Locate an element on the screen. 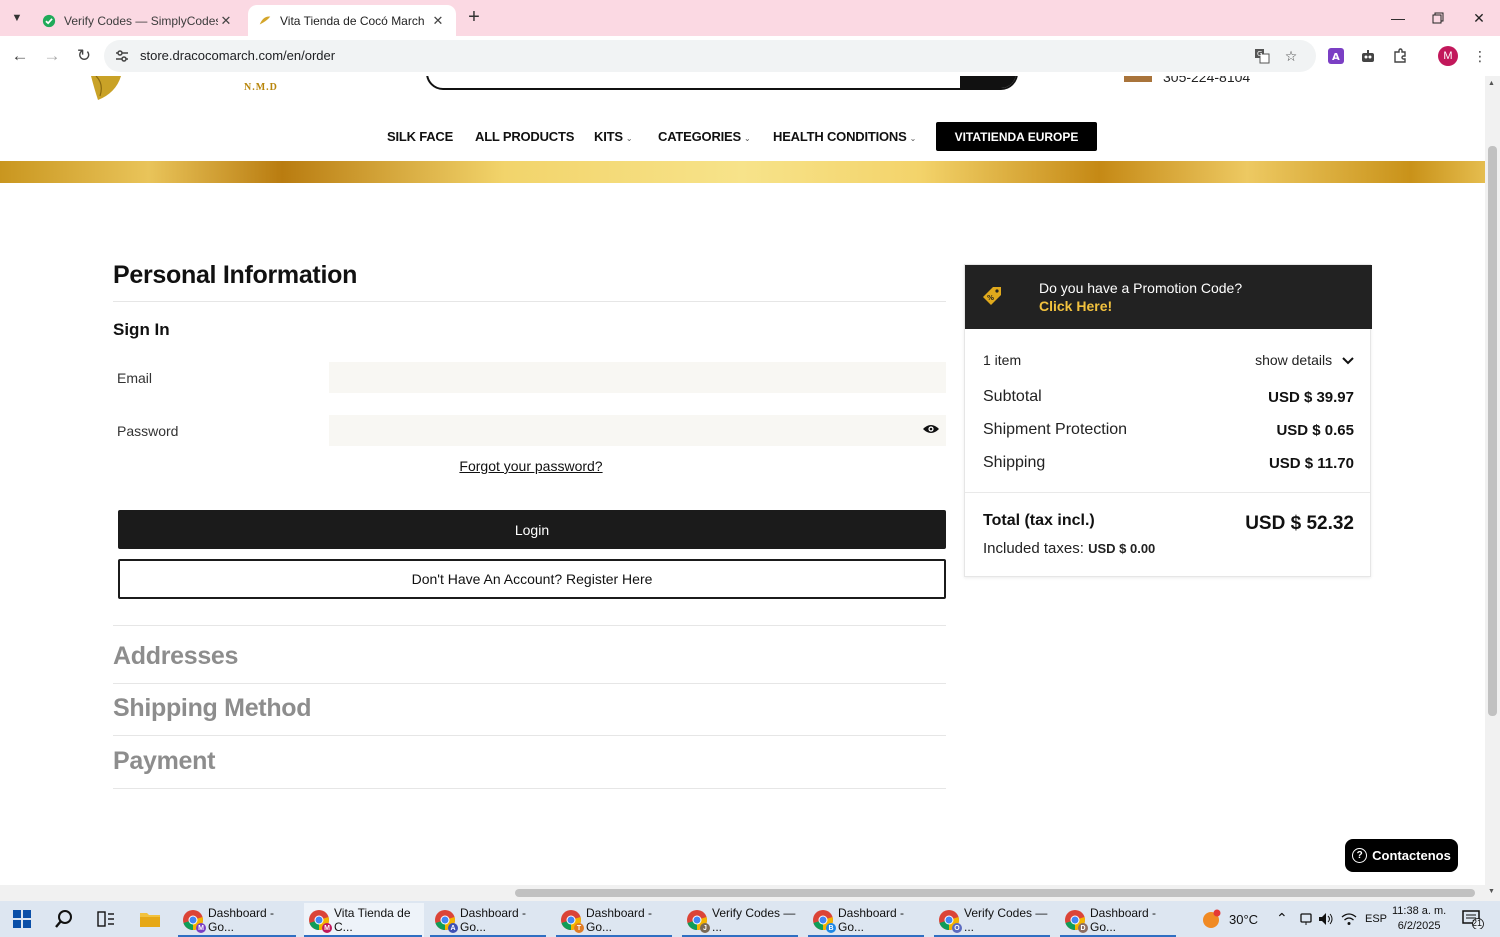  address-bar: store.dracocomarch.com/en/order G ☆ is located at coordinates (710, 56).